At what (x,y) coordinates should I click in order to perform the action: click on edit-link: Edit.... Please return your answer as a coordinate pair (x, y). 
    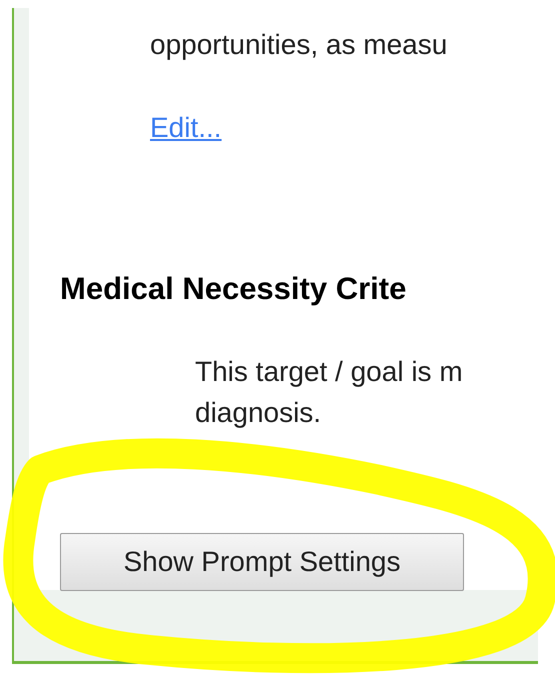
    Looking at the image, I should click on (186, 128).